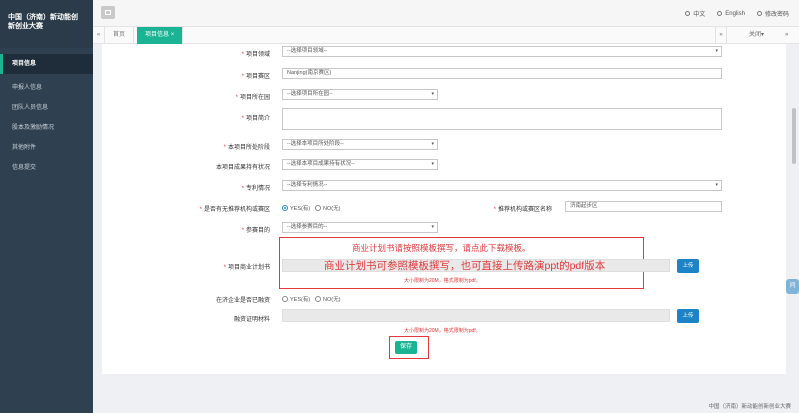  What do you see at coordinates (46, 64) in the screenshot?
I see `sidebar-item-project-info: 项目信息` at bounding box center [46, 64].